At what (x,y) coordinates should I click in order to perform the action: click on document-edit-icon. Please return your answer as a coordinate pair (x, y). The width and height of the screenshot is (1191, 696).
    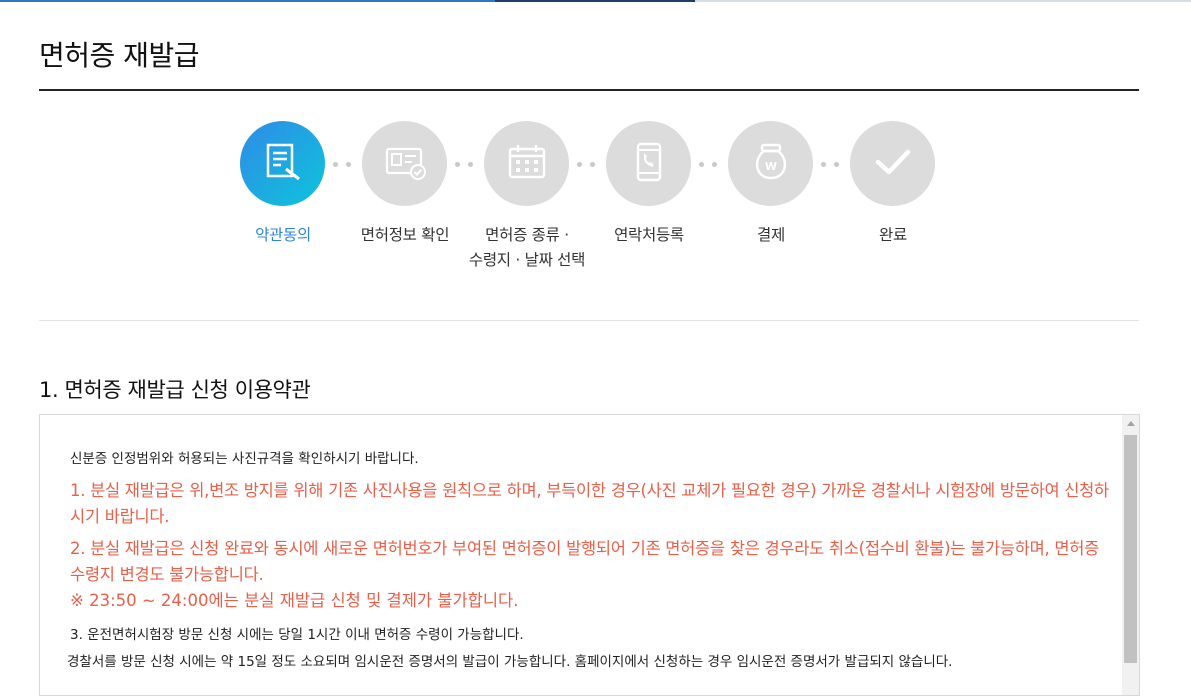
    Looking at the image, I should click on (283, 164).